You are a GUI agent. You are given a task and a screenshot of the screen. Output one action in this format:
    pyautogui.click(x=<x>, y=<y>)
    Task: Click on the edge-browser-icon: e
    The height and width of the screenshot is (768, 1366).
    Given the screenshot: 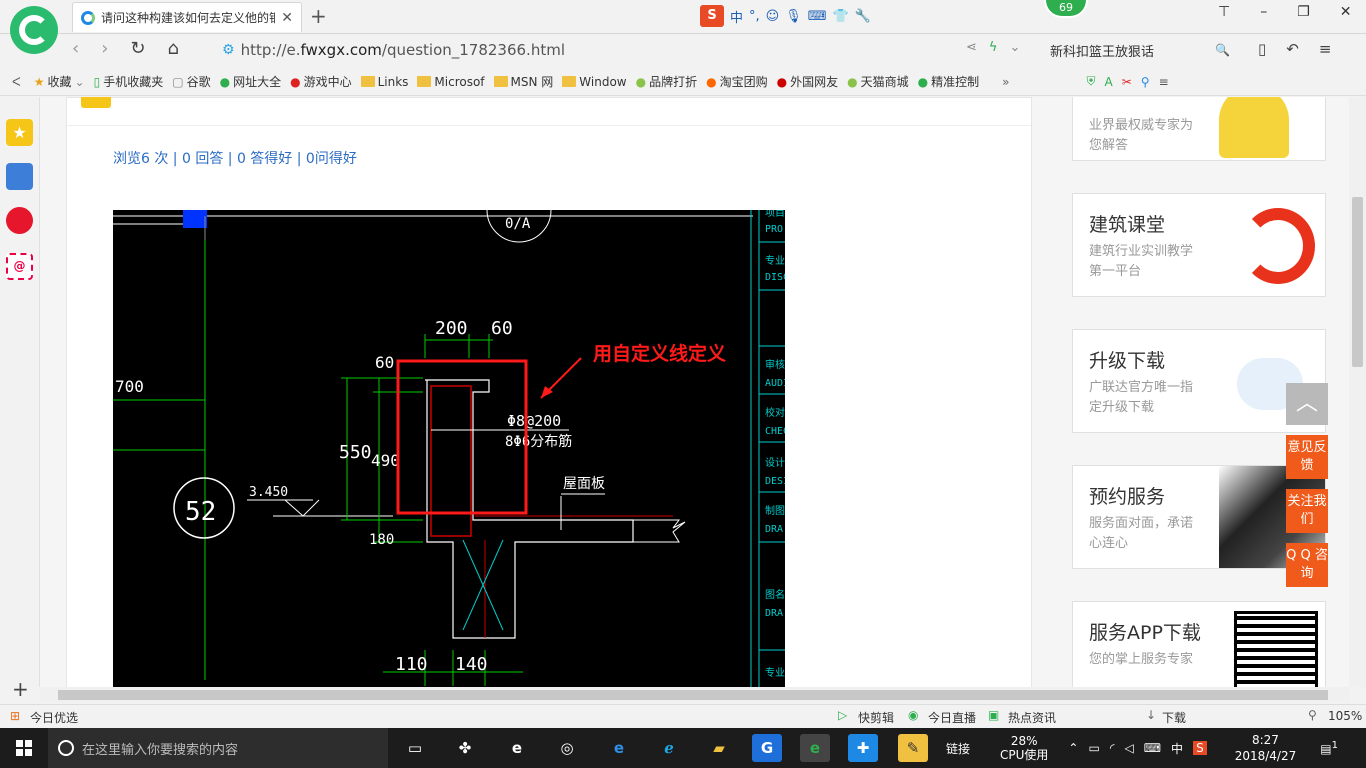 What is the action you would take?
    pyautogui.click(x=517, y=748)
    